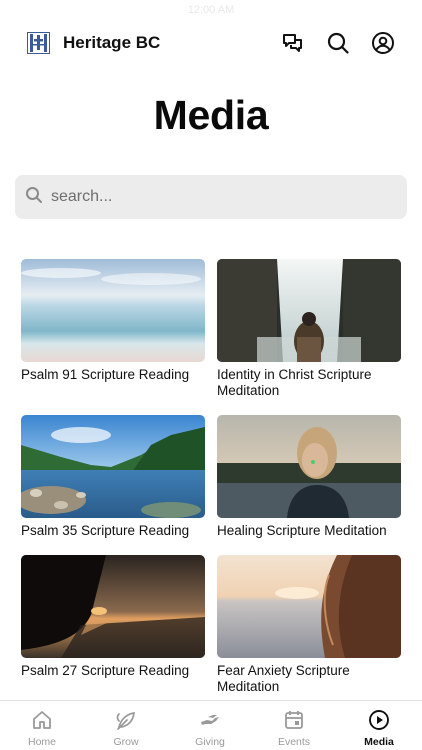  Describe the element at coordinates (211, 115) in the screenshot. I see `page-title: Media` at that location.